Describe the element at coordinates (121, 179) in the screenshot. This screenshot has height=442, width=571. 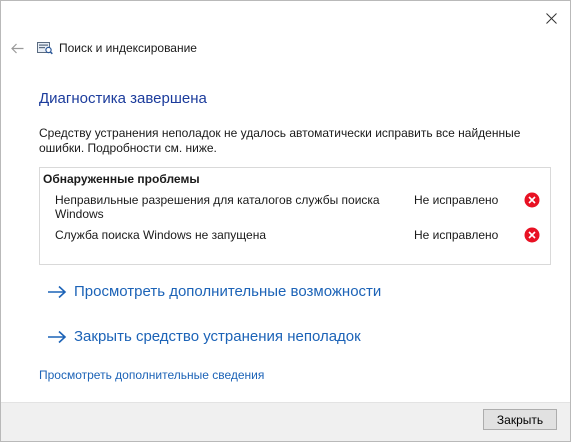
I see `problems-title: Обнаруженные проблемы` at that location.